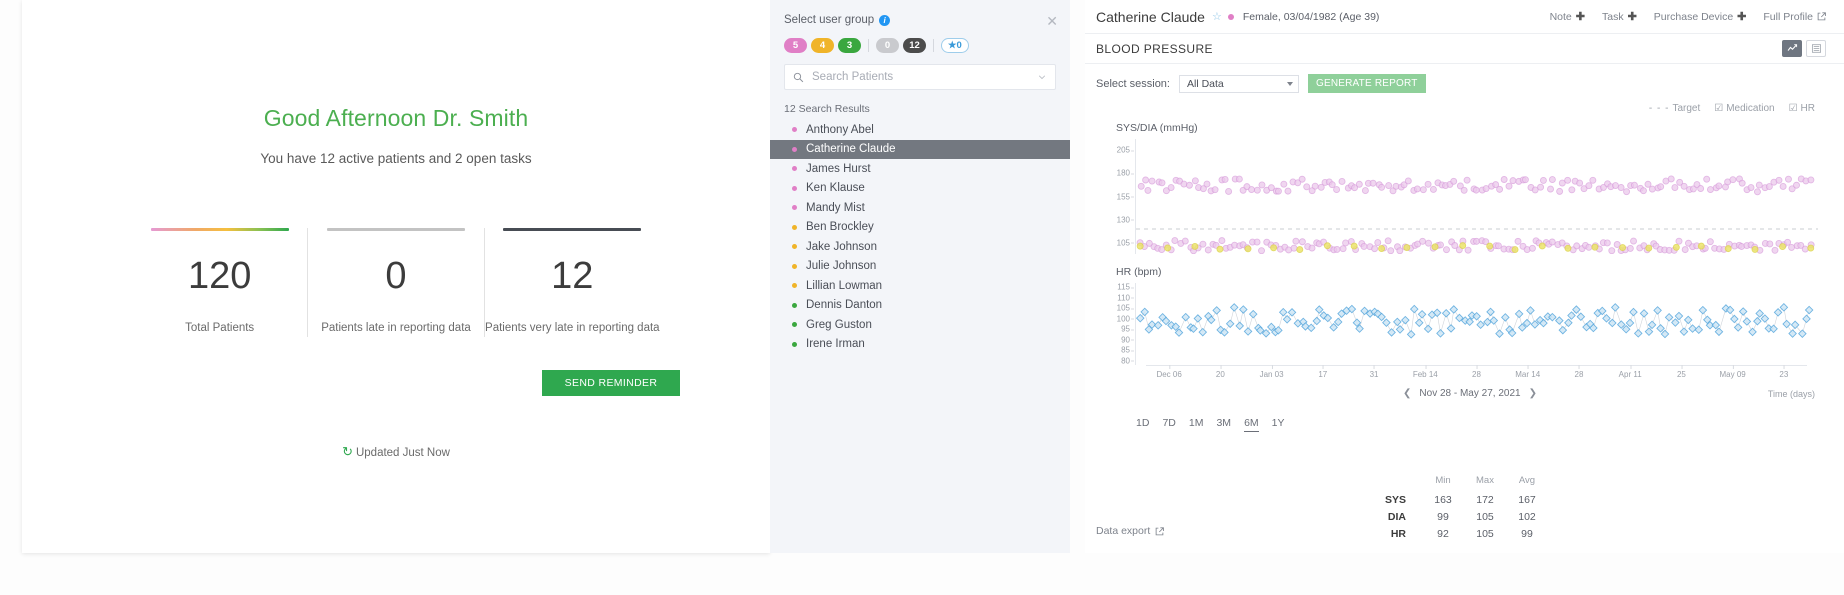 The height and width of the screenshot is (595, 1844). I want to click on hr-min: 92, so click(1443, 533).